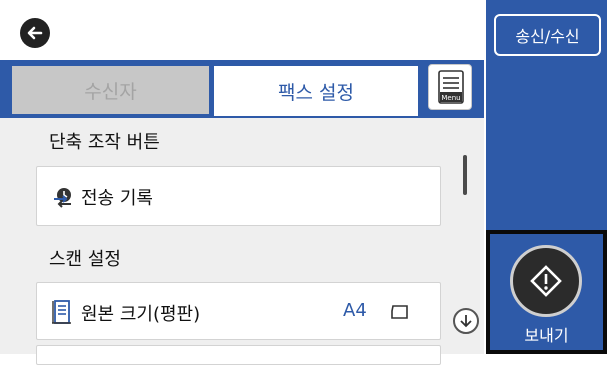 The image size is (607, 365). Describe the element at coordinates (238, 196) in the screenshot. I see `transmission-history-button: 전송 기록` at that location.